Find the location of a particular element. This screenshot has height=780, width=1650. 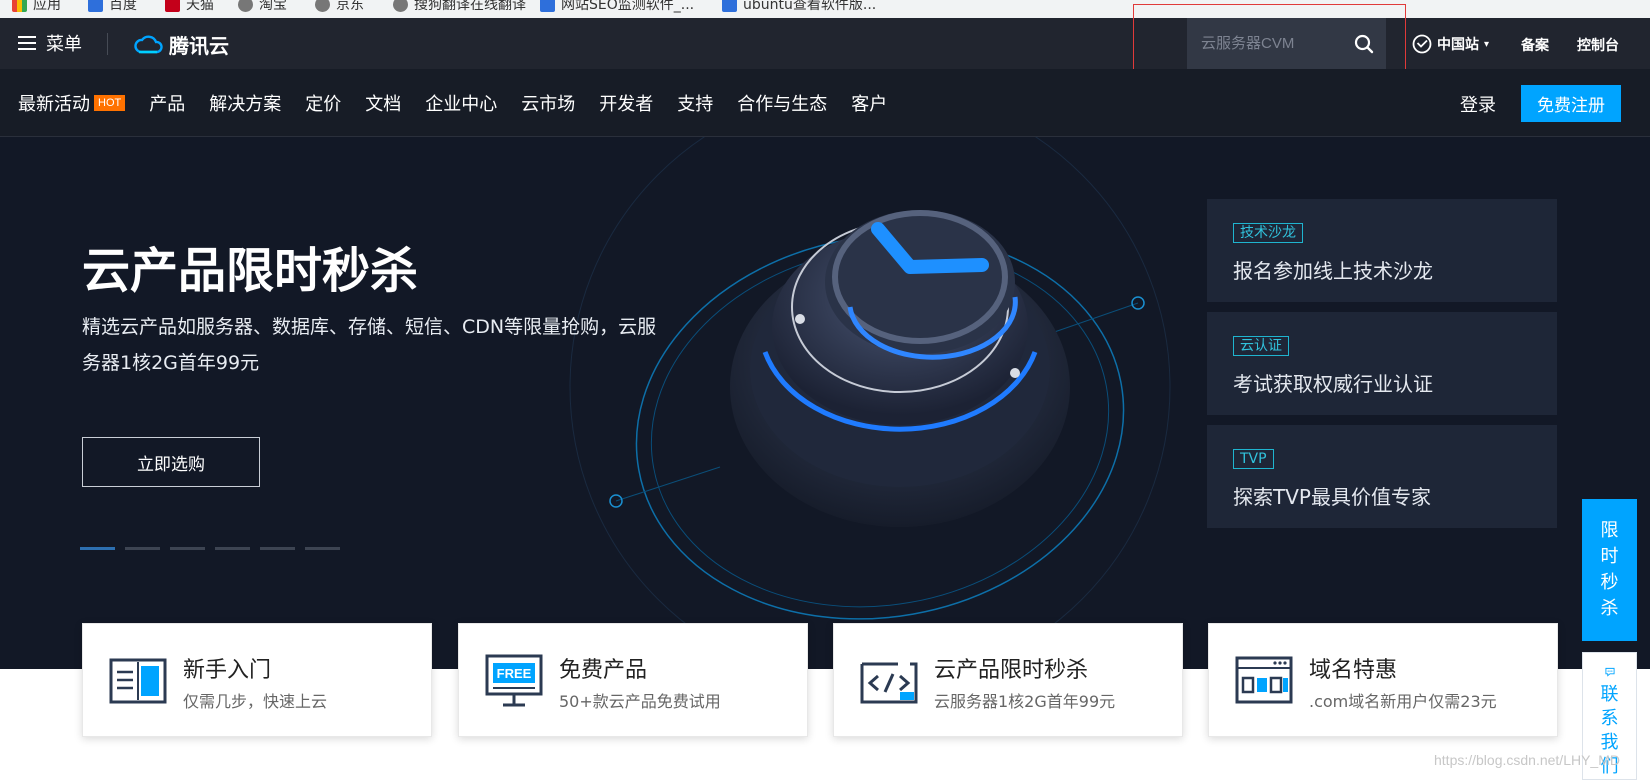

feature-card-flash-sale: 云产品限时秒杀 云服务器1核2G首年99元 is located at coordinates (1008, 680).